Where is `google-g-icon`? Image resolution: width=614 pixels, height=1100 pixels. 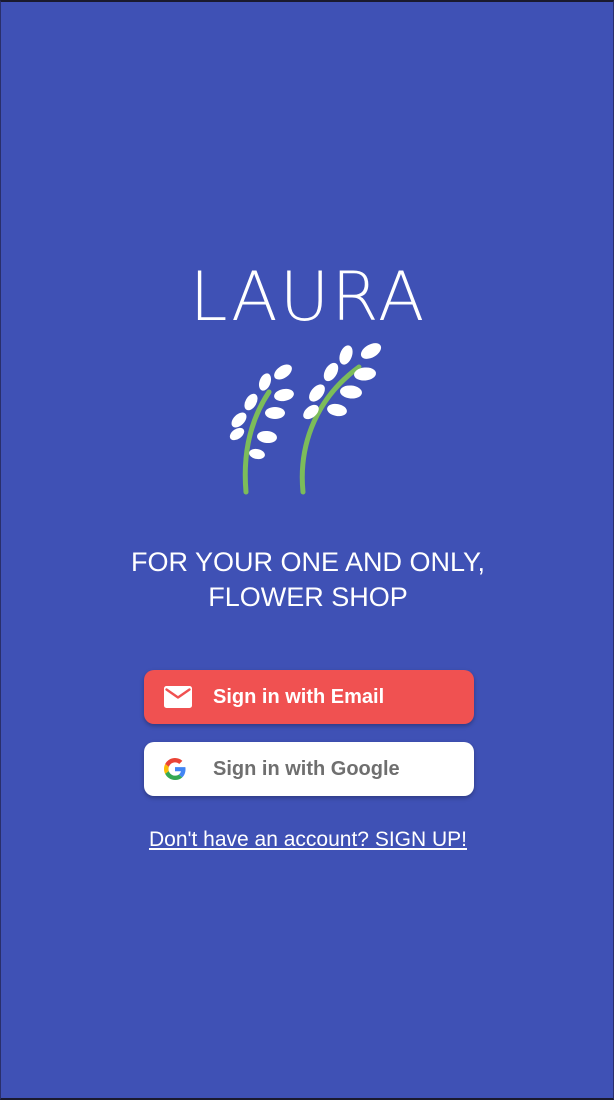 google-g-icon is located at coordinates (175, 769).